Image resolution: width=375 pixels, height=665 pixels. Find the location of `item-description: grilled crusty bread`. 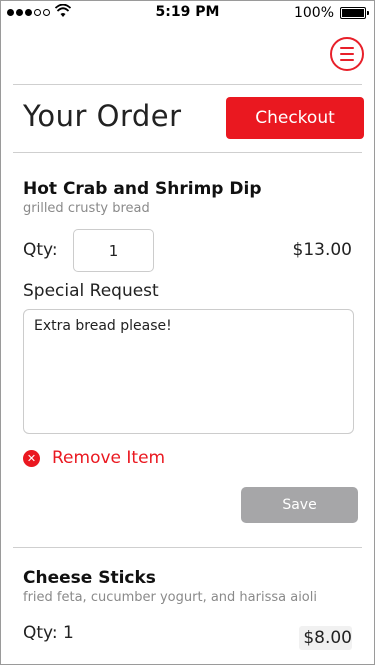

item-description: grilled crusty bread is located at coordinates (86, 208).